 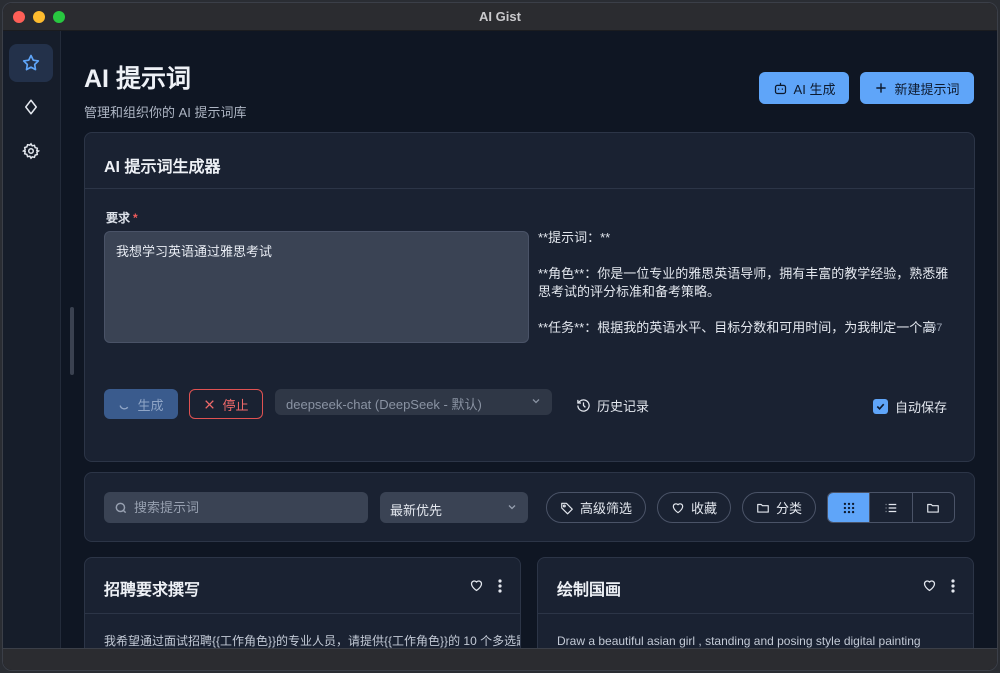 I want to click on generate-button: 生成, so click(x=141, y=404).